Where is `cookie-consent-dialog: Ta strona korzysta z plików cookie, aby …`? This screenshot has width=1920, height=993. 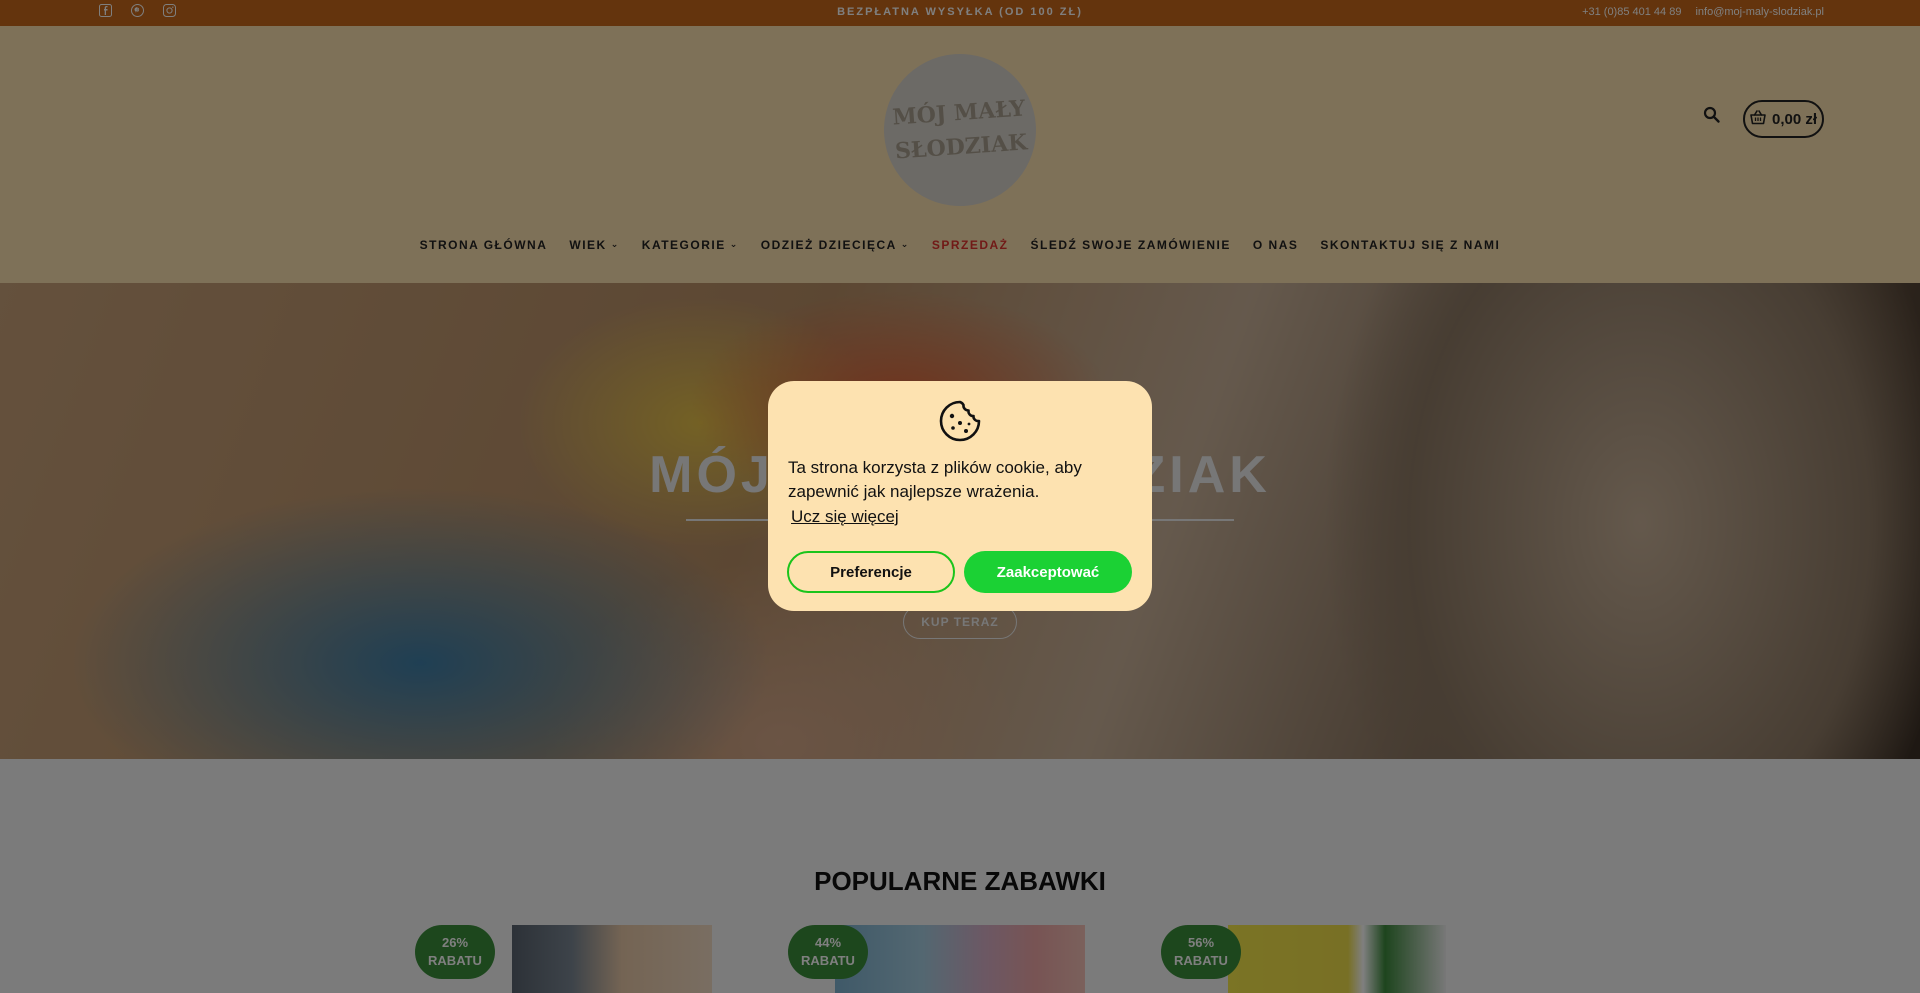
cookie-consent-dialog: Ta strona korzysta z plików cookie, aby … is located at coordinates (960, 496).